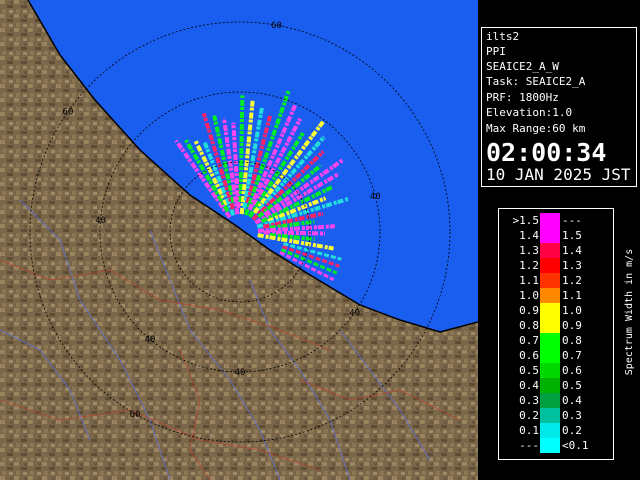 The width and height of the screenshot is (640, 480). What do you see at coordinates (572, 355) in the screenshot?
I see `legend-right-label: 0.7` at bounding box center [572, 355].